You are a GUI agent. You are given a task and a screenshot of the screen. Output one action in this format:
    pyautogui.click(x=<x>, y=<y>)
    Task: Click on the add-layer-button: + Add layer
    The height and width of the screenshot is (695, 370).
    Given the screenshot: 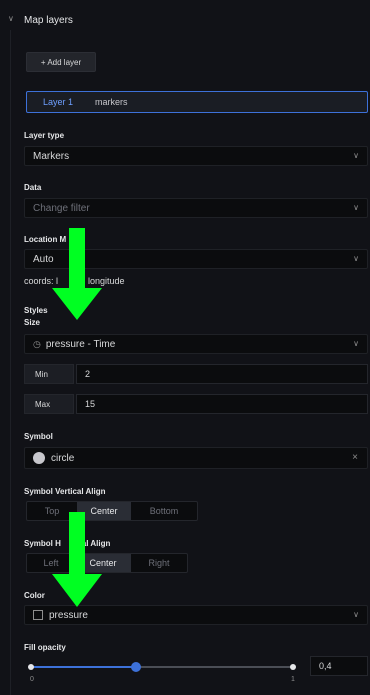 What is the action you would take?
    pyautogui.click(x=61, y=62)
    